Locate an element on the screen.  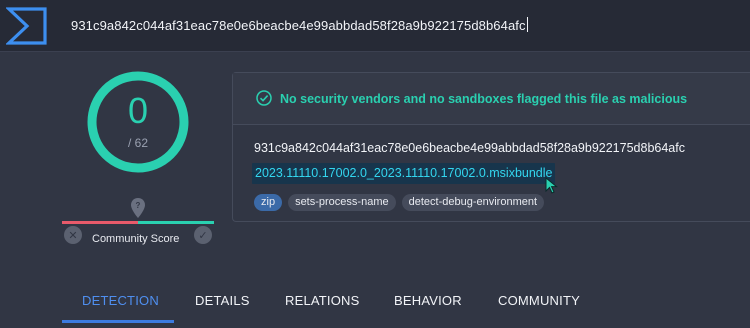
community-score-bar is located at coordinates (138, 222).